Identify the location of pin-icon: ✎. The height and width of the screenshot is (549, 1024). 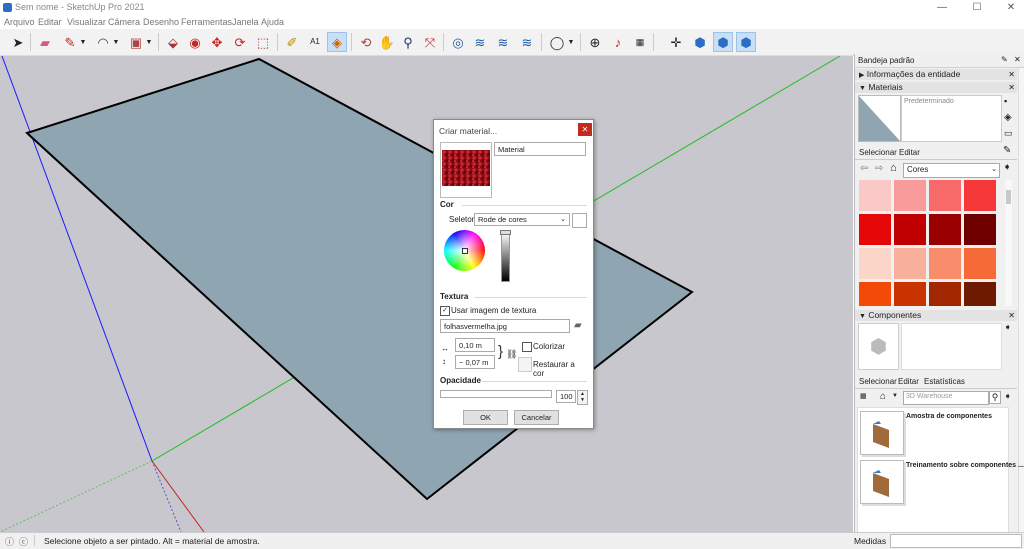
(1004, 59).